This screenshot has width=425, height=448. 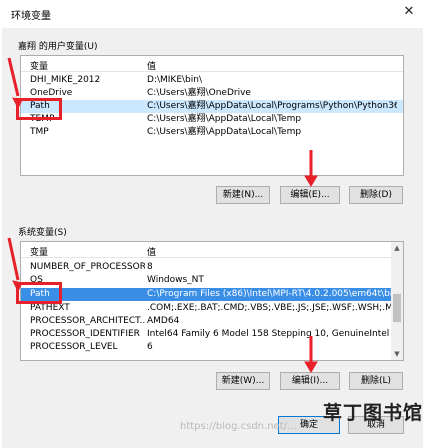 I want to click on var-name: NUMBER_OF_PROCESSORS, so click(x=87, y=267).